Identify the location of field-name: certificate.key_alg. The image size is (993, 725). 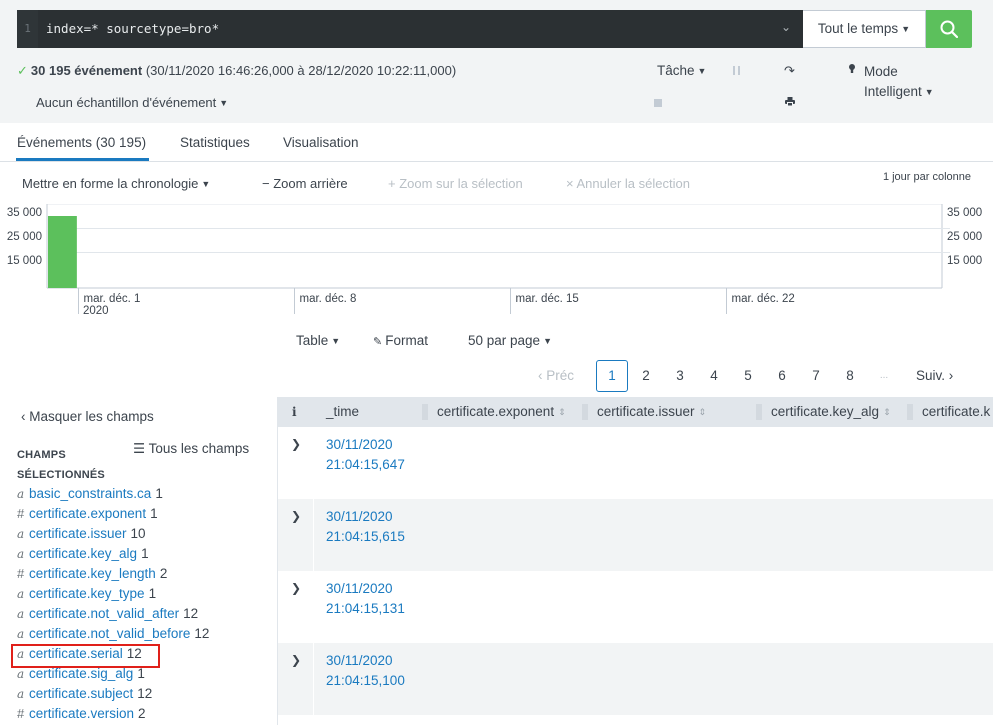
(83, 553).